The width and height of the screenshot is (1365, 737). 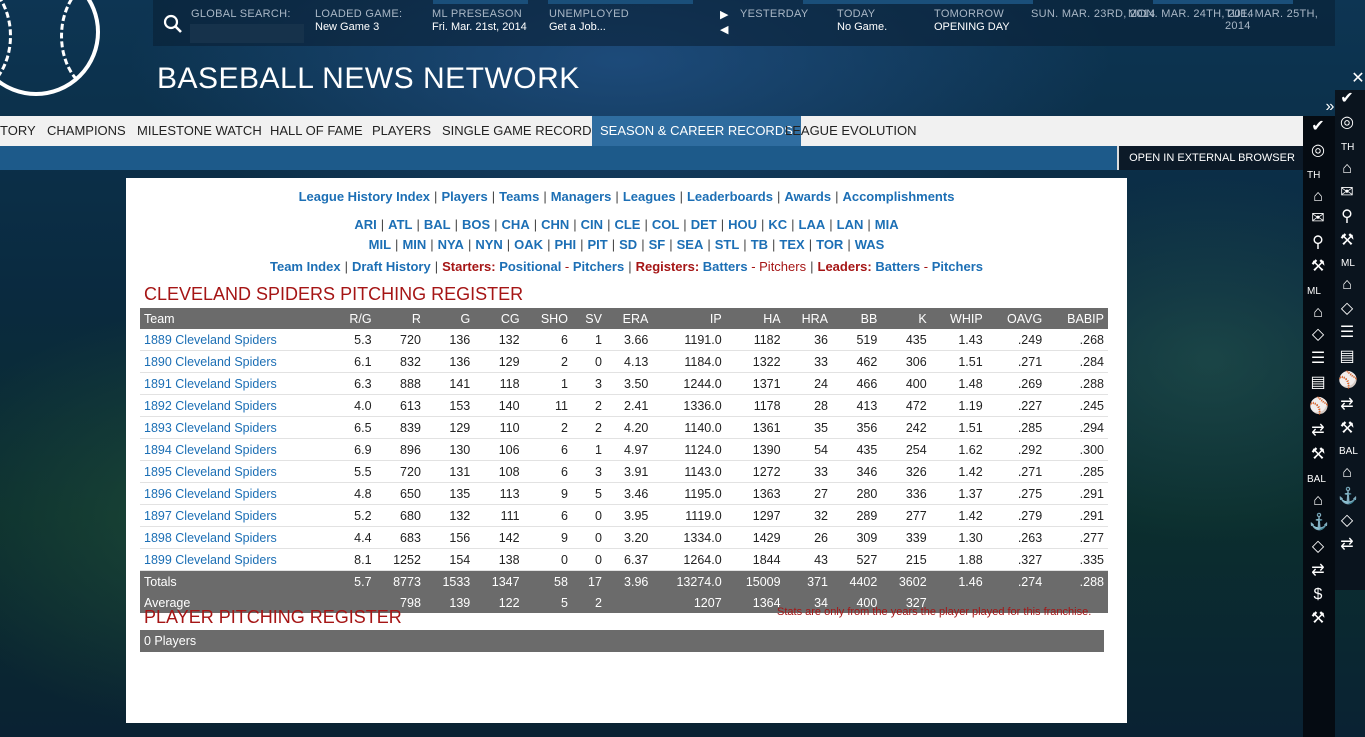 I want to click on column-header: SV, so click(x=588, y=318).